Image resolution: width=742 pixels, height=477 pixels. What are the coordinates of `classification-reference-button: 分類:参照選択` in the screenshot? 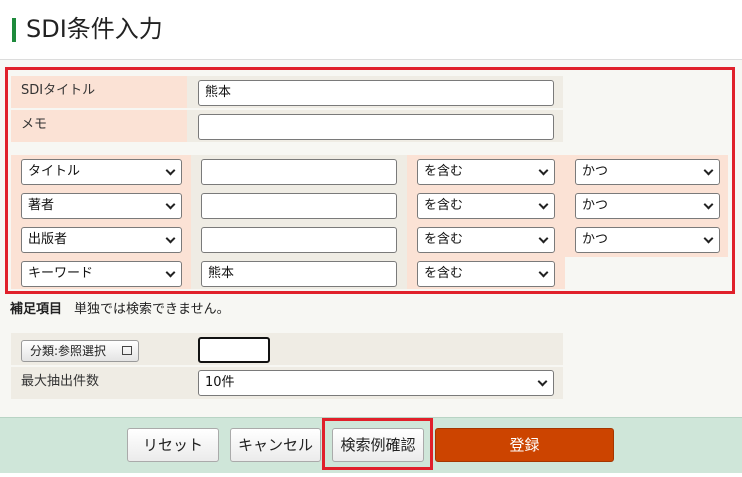 It's located at (80, 351).